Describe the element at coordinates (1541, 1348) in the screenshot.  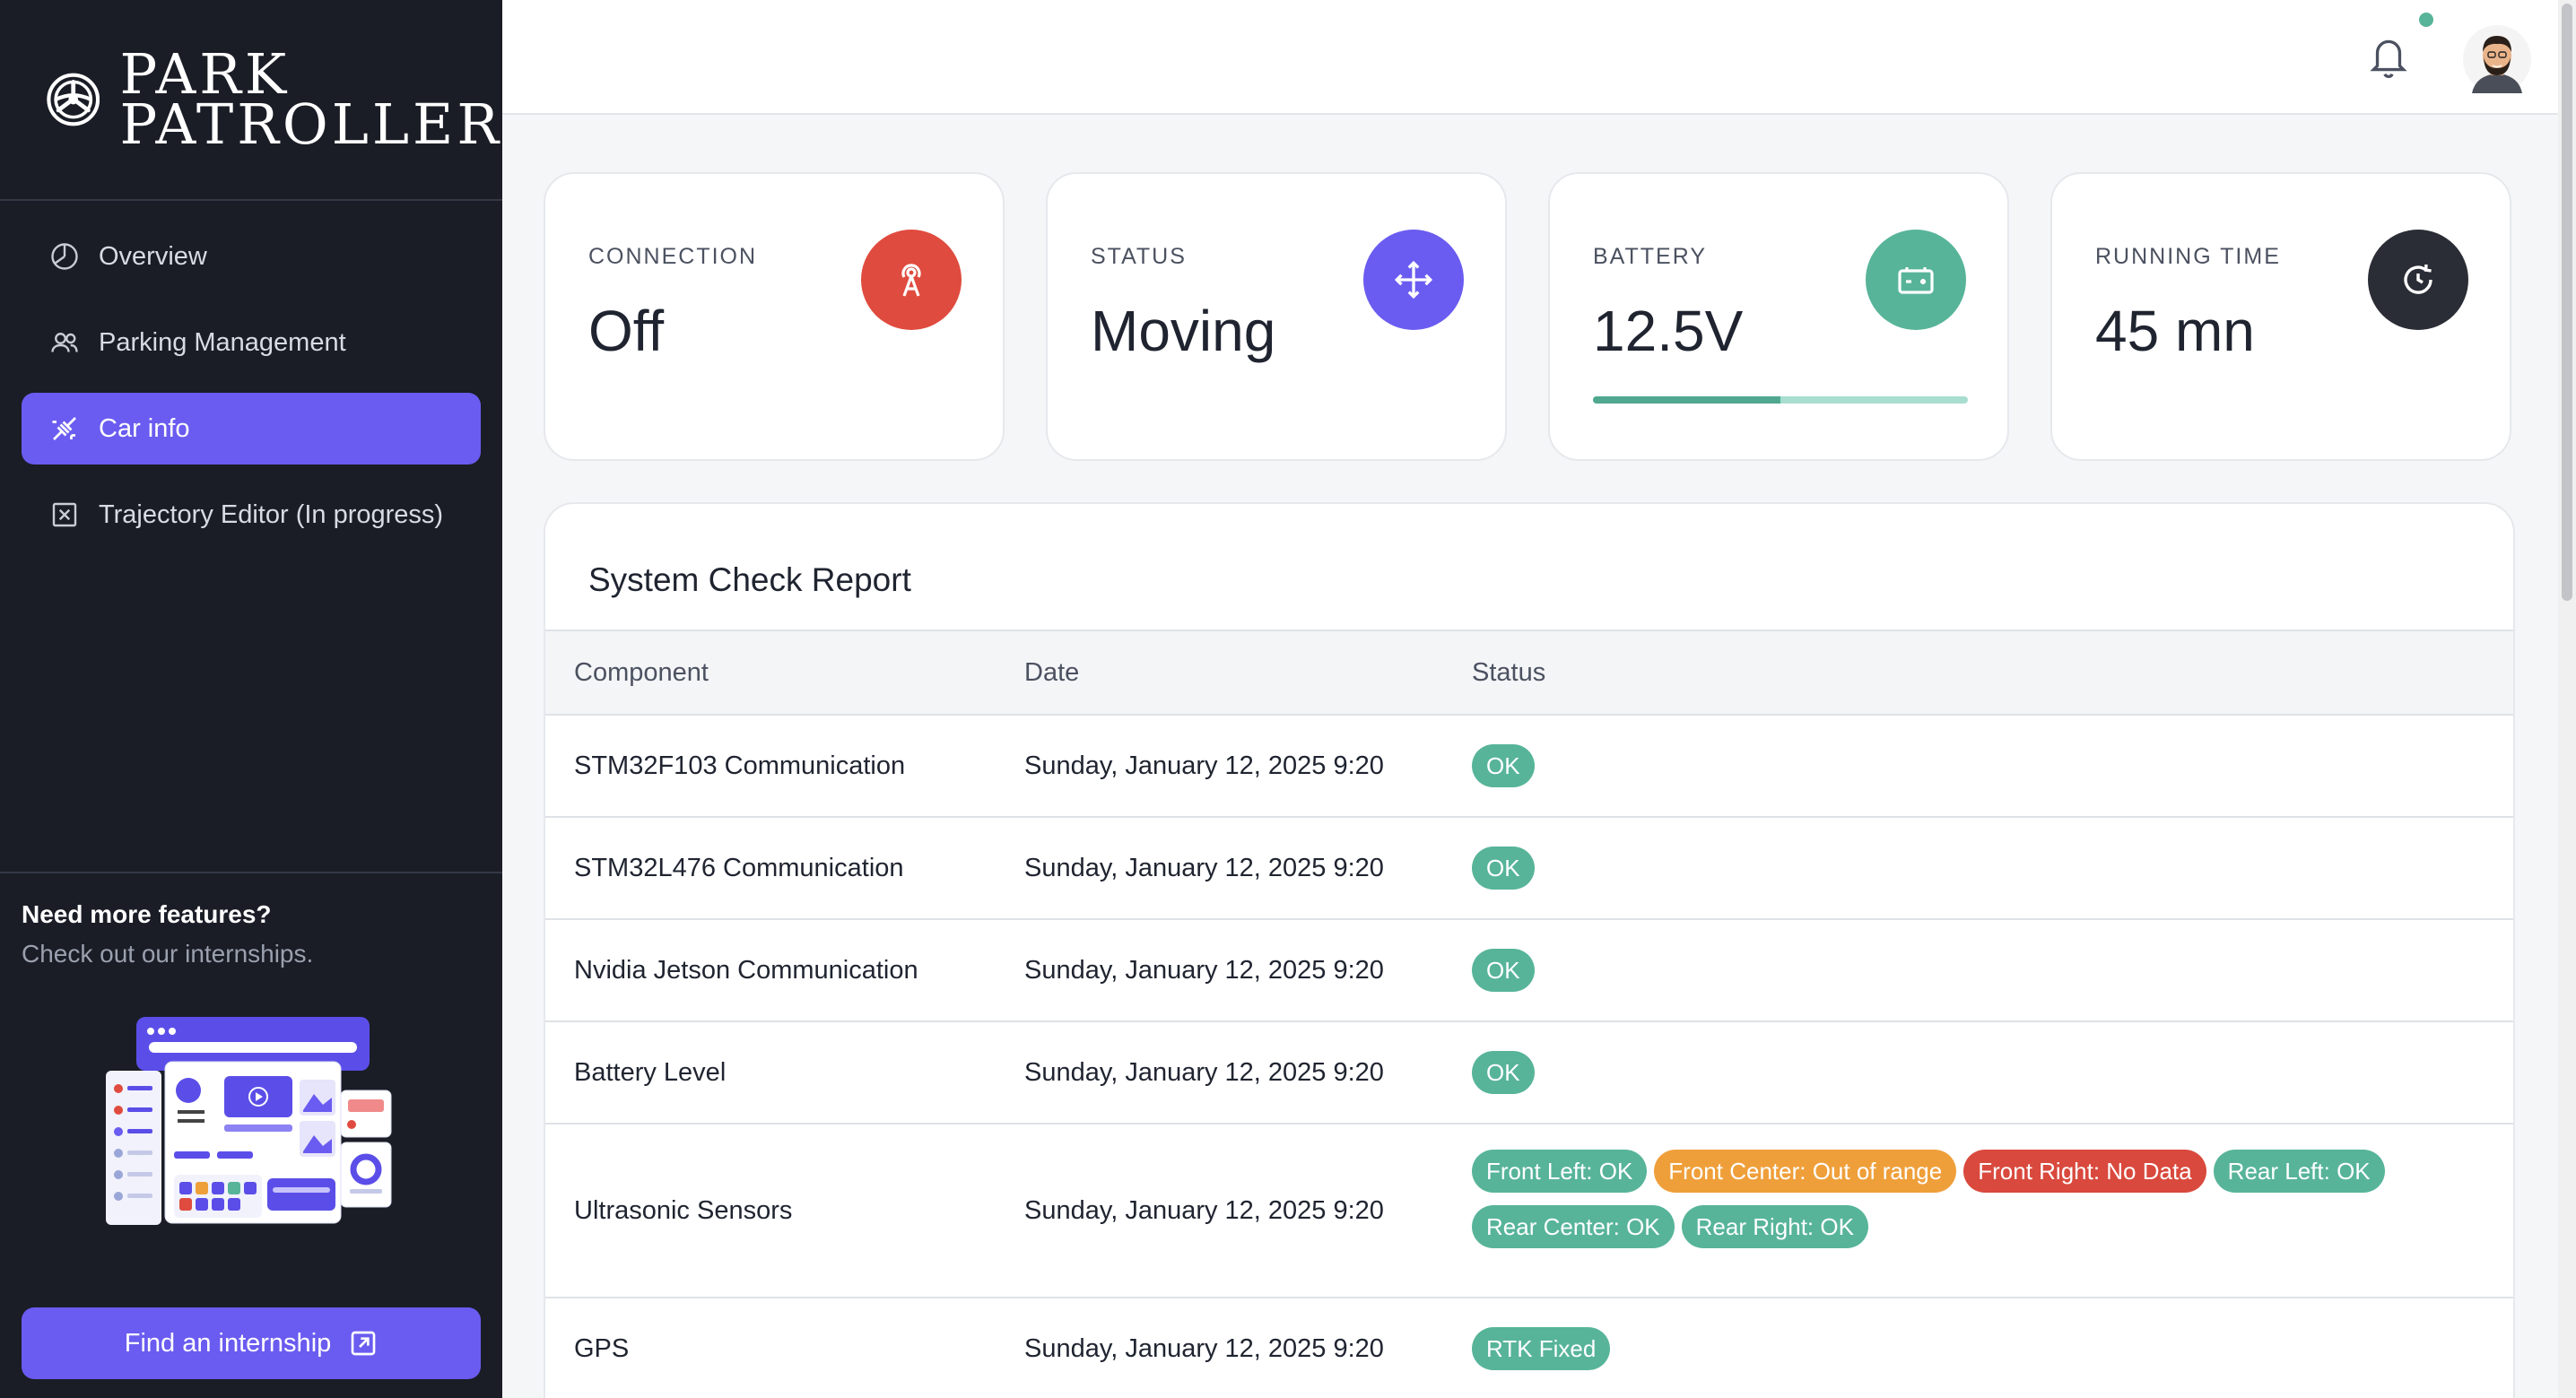
I see `status-badge: RTK Fixed` at that location.